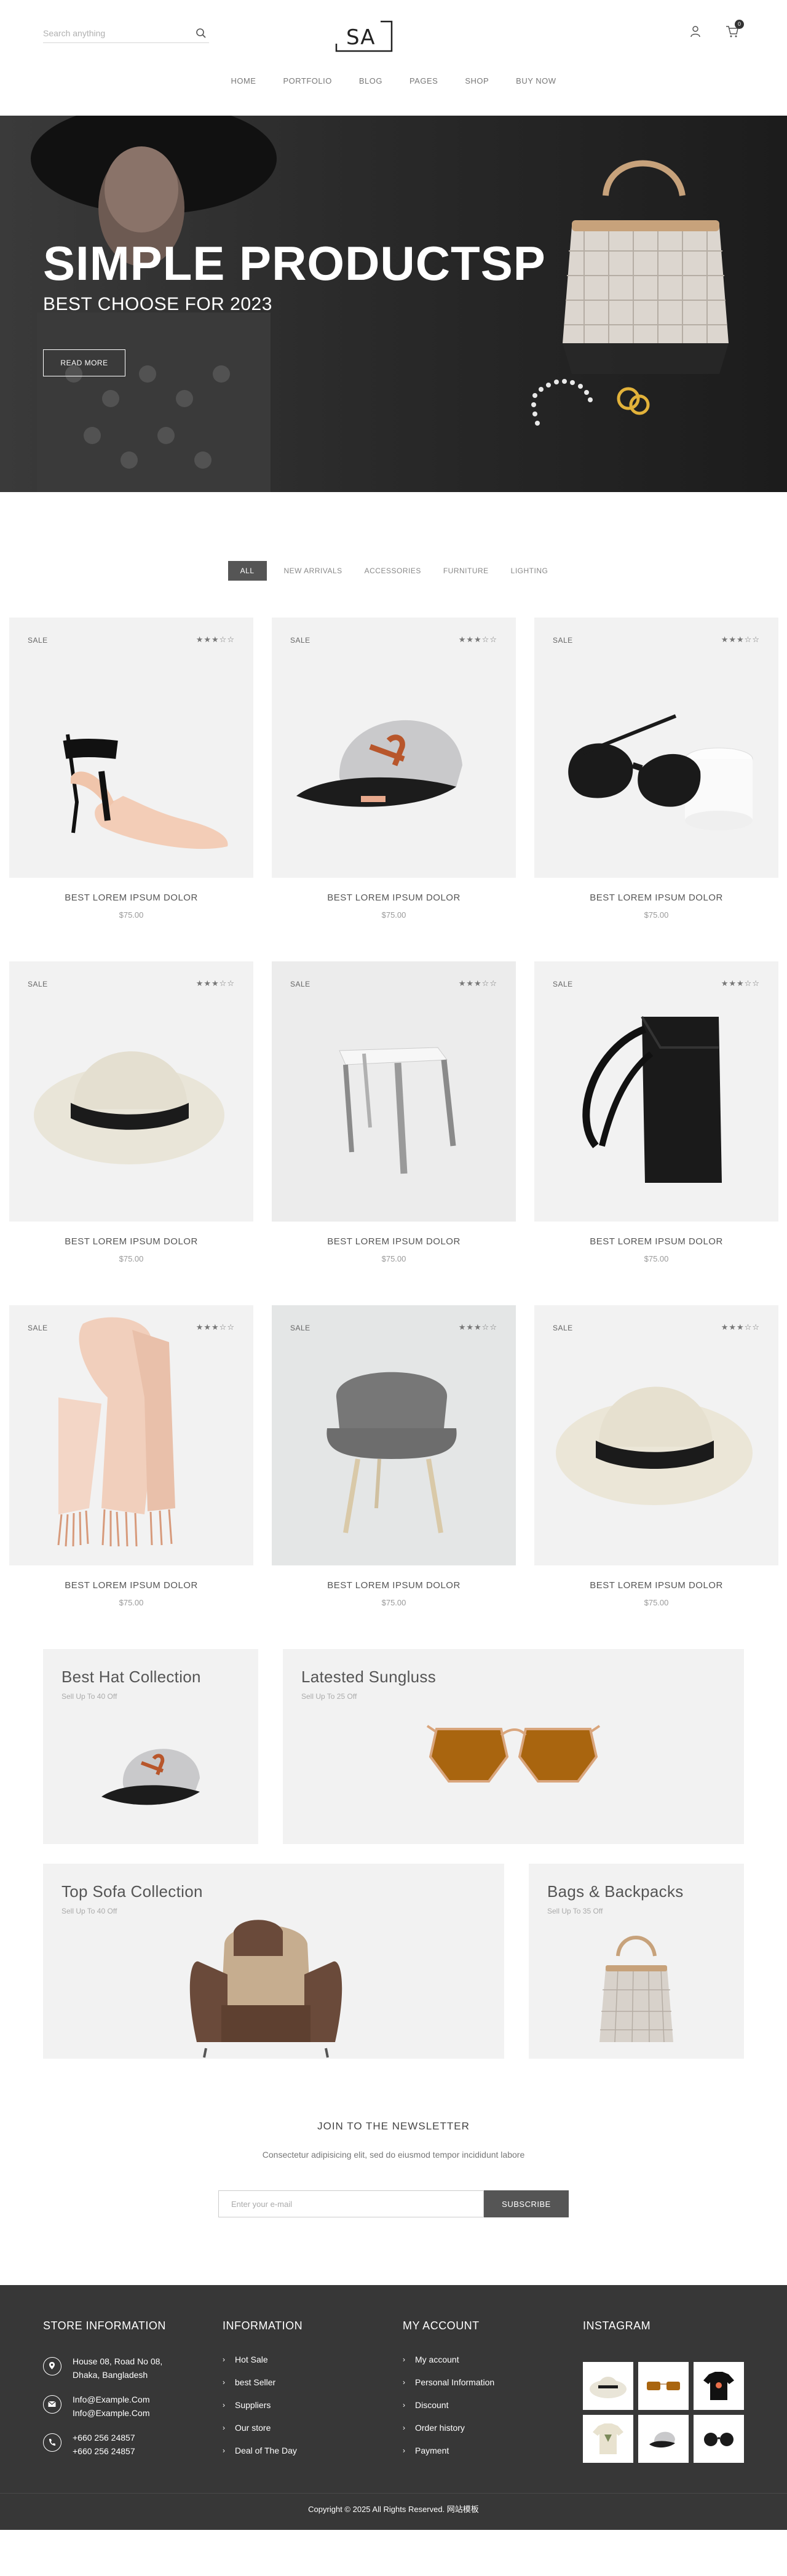 Image resolution: width=787 pixels, height=2576 pixels. What do you see at coordinates (441, 2326) in the screenshot?
I see `footer-heading: MY ACCOUNT` at bounding box center [441, 2326].